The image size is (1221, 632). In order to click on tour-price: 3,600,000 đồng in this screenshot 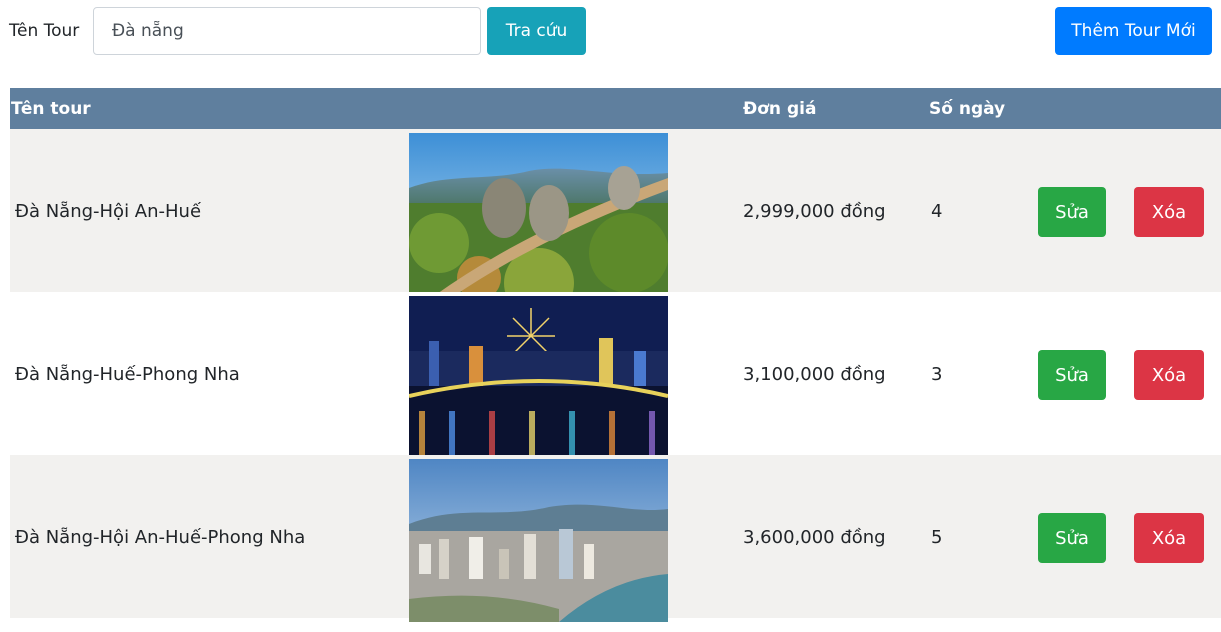, I will do `click(814, 537)`.